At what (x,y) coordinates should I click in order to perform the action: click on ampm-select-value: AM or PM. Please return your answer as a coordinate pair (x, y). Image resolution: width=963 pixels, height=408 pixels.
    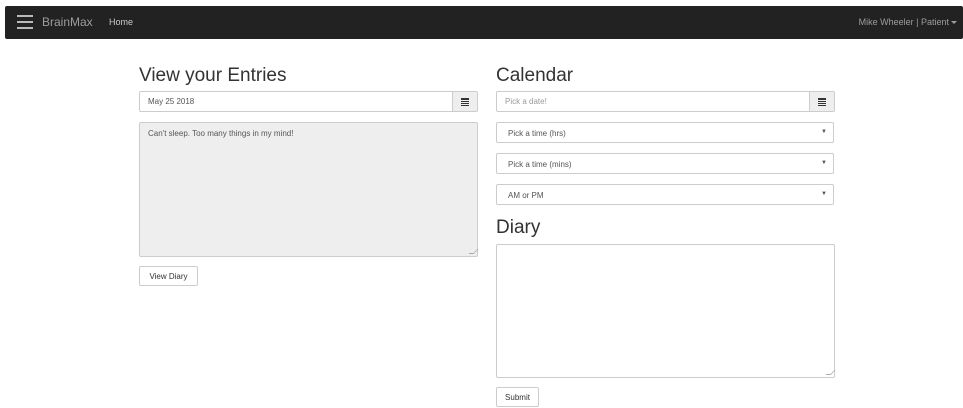
    Looking at the image, I should click on (526, 195).